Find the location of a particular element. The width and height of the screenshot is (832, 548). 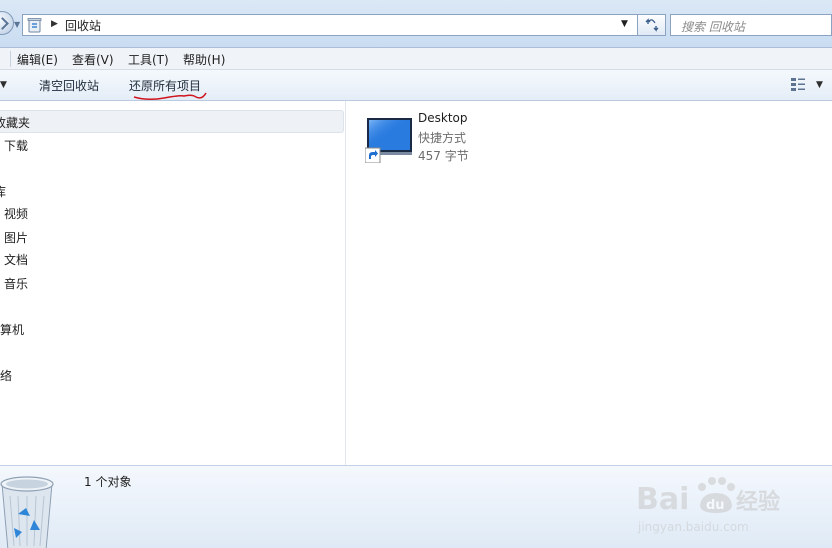

nav-selection-highlight is located at coordinates (172, 121).